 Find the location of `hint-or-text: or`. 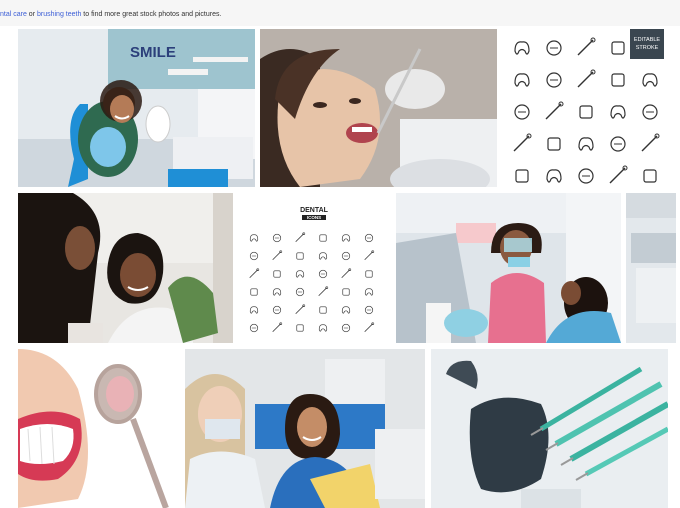

hint-or-text: or is located at coordinates (31, 14).